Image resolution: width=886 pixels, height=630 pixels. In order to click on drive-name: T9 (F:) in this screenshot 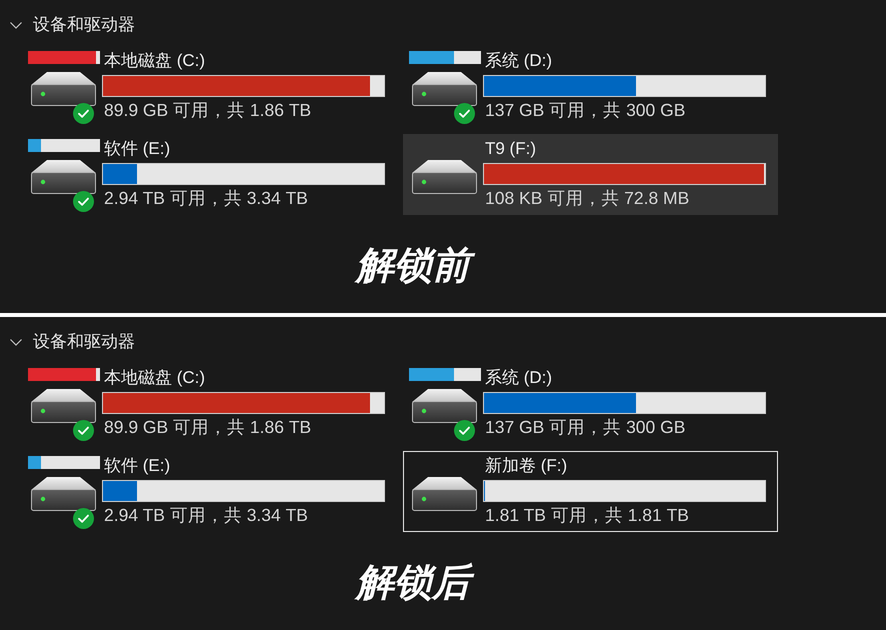, I will do `click(510, 149)`.